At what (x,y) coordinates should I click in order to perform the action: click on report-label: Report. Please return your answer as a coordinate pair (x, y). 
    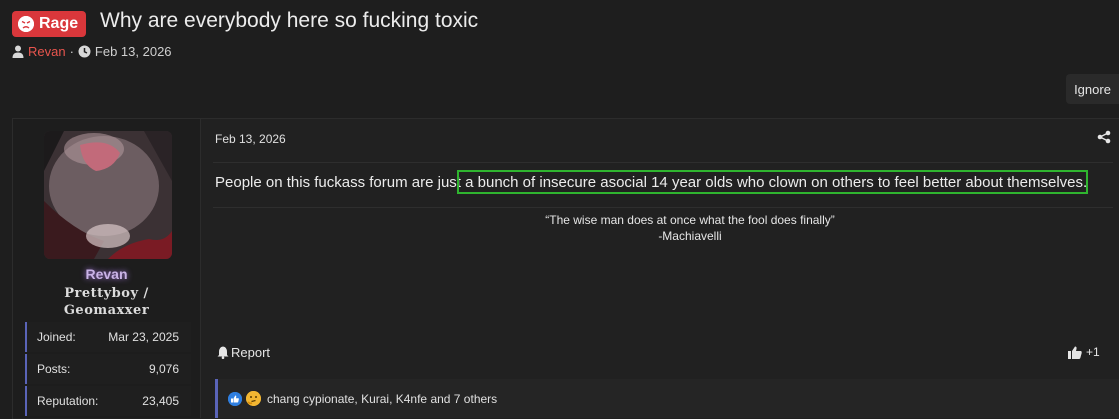
    Looking at the image, I should click on (251, 352).